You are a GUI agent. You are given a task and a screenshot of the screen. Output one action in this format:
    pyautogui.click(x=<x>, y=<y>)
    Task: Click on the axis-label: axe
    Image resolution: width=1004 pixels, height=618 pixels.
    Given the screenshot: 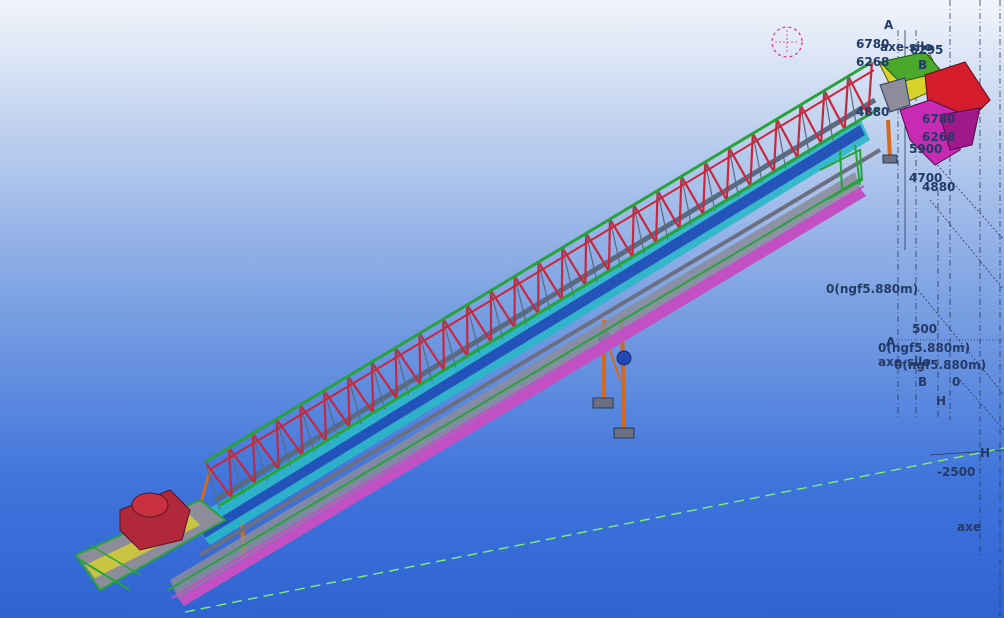 What is the action you would take?
    pyautogui.click(x=969, y=527)
    